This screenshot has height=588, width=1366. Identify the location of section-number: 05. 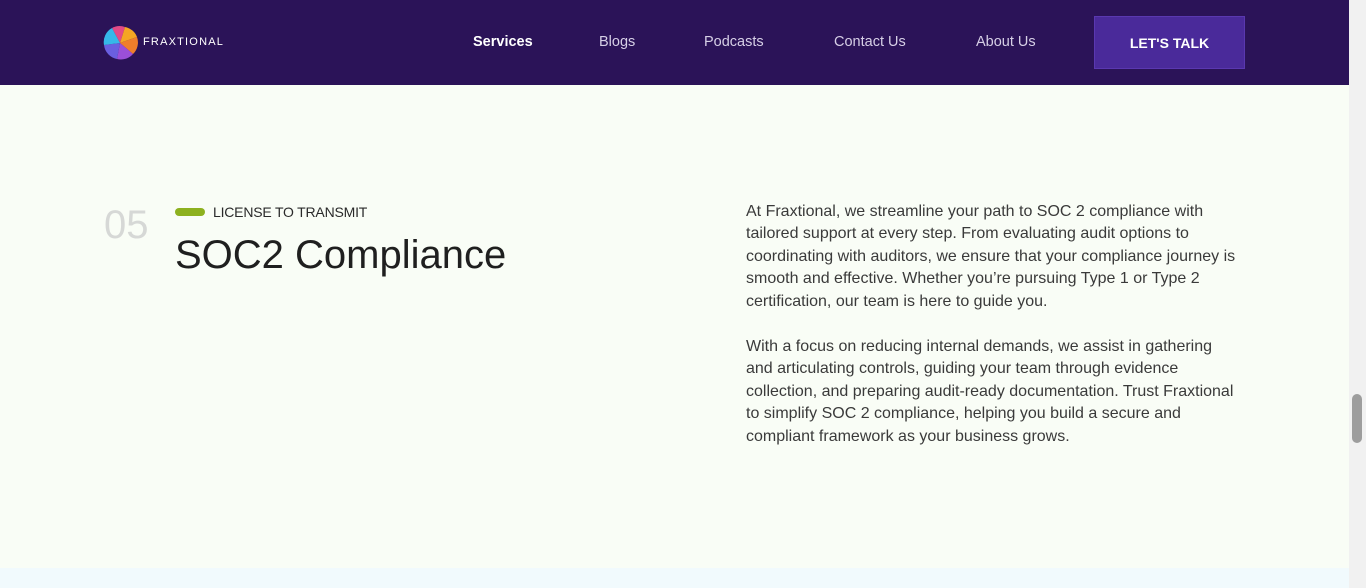
(126, 225).